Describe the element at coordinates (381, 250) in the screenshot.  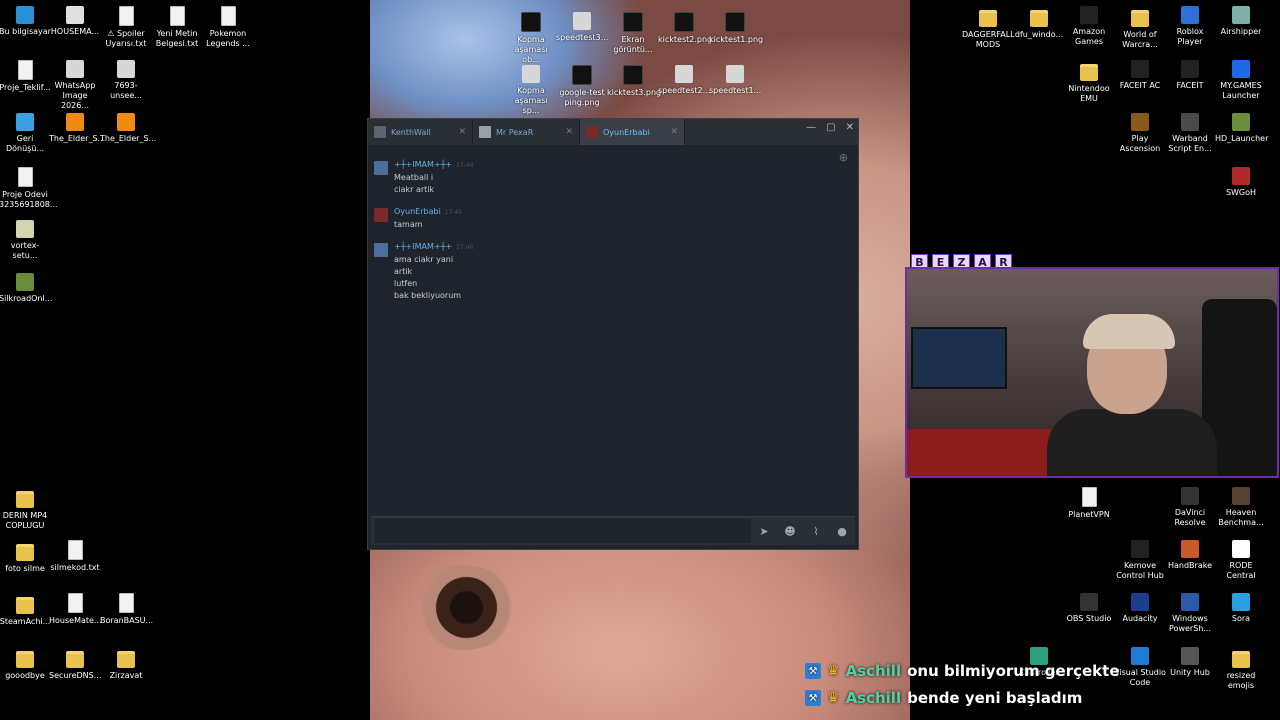
I see `avatar` at that location.